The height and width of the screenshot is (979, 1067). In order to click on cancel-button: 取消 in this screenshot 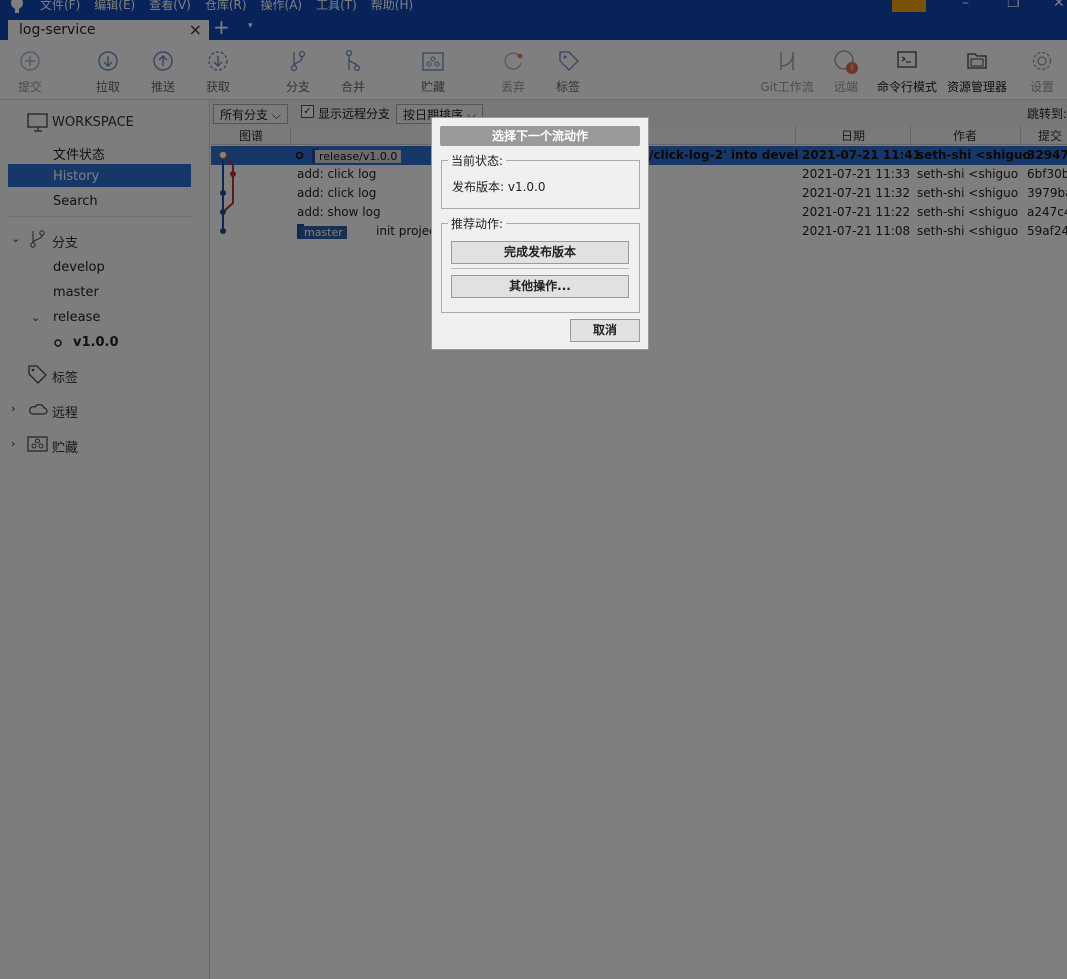, I will do `click(605, 330)`.